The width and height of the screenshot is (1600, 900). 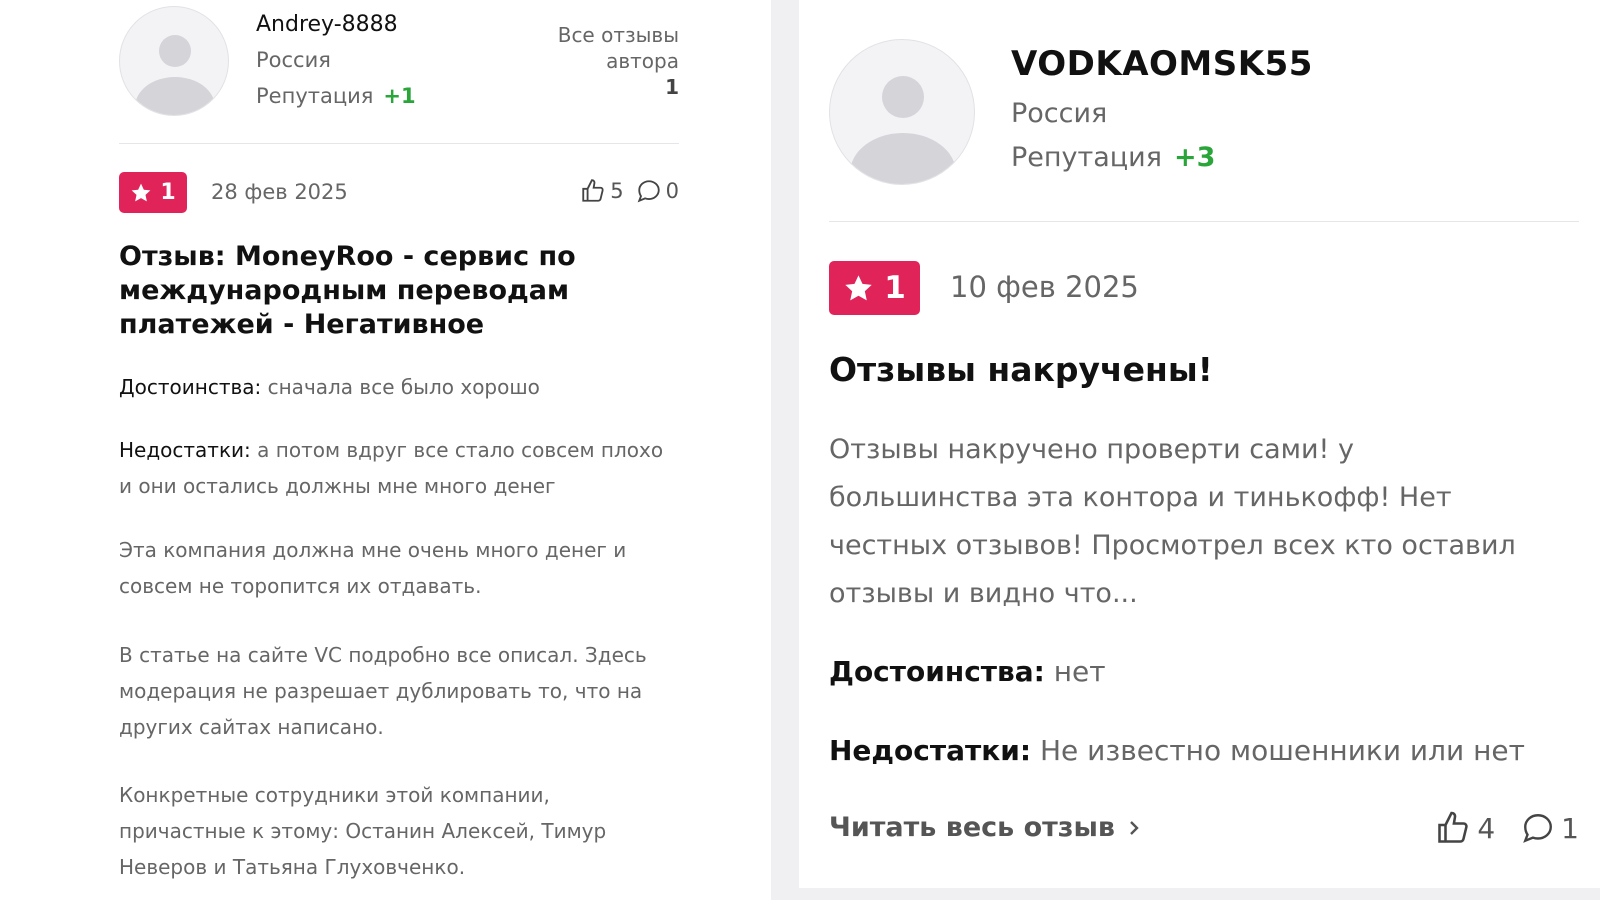 What do you see at coordinates (1282, 750) in the screenshot?
I see `cons-text: Не известно мошенники или нет` at bounding box center [1282, 750].